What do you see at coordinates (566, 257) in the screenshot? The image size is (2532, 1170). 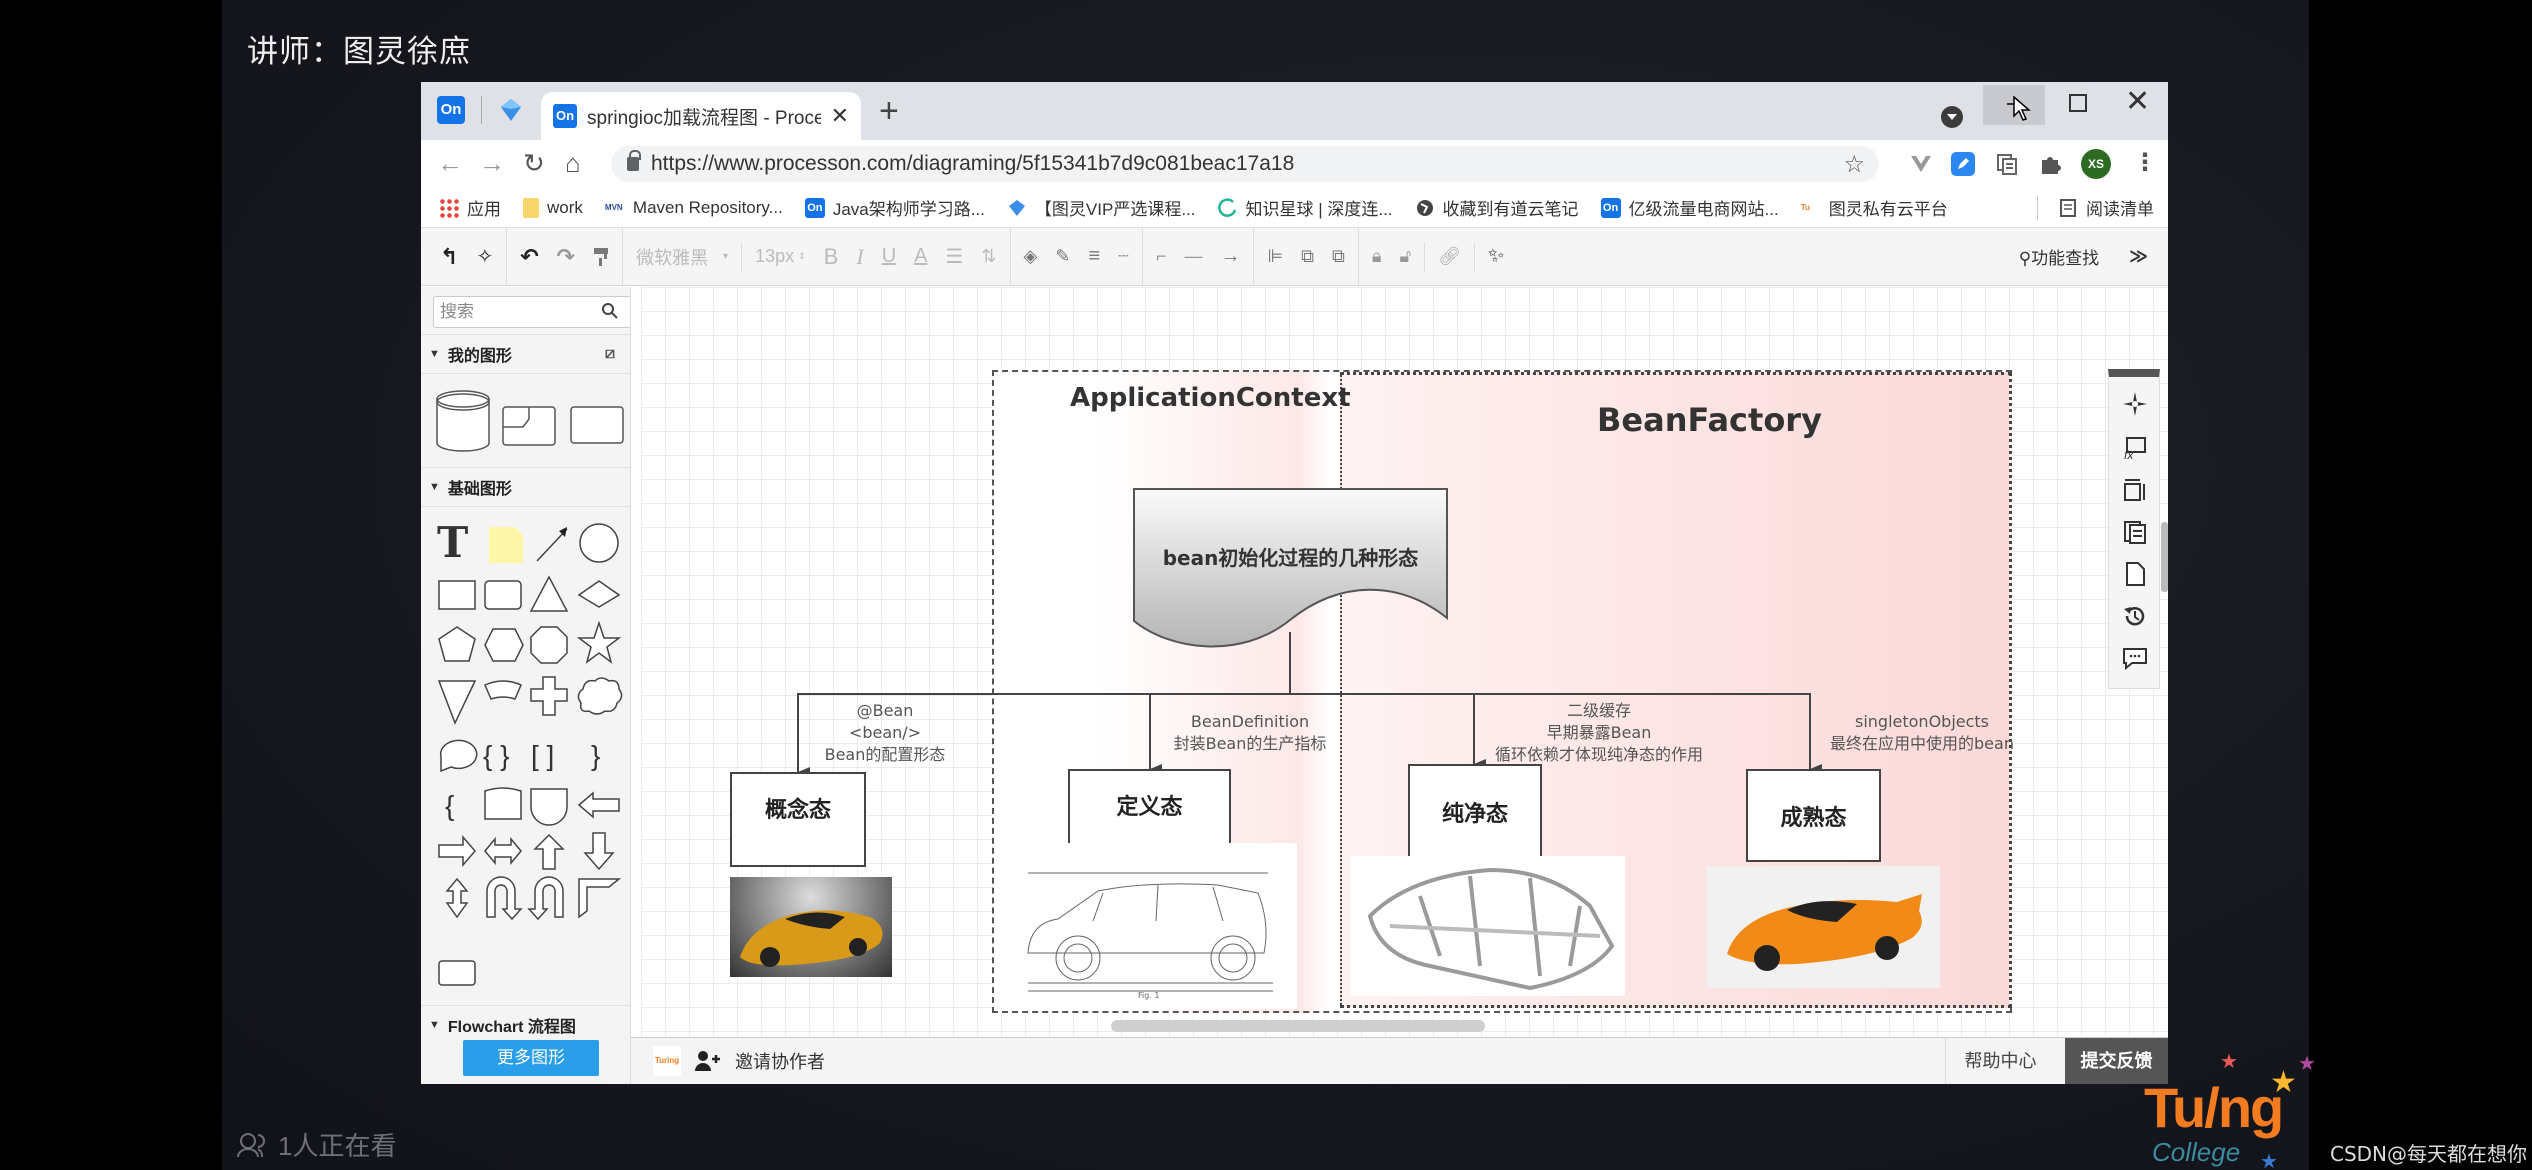 I see `redo-icon: ↷` at bounding box center [566, 257].